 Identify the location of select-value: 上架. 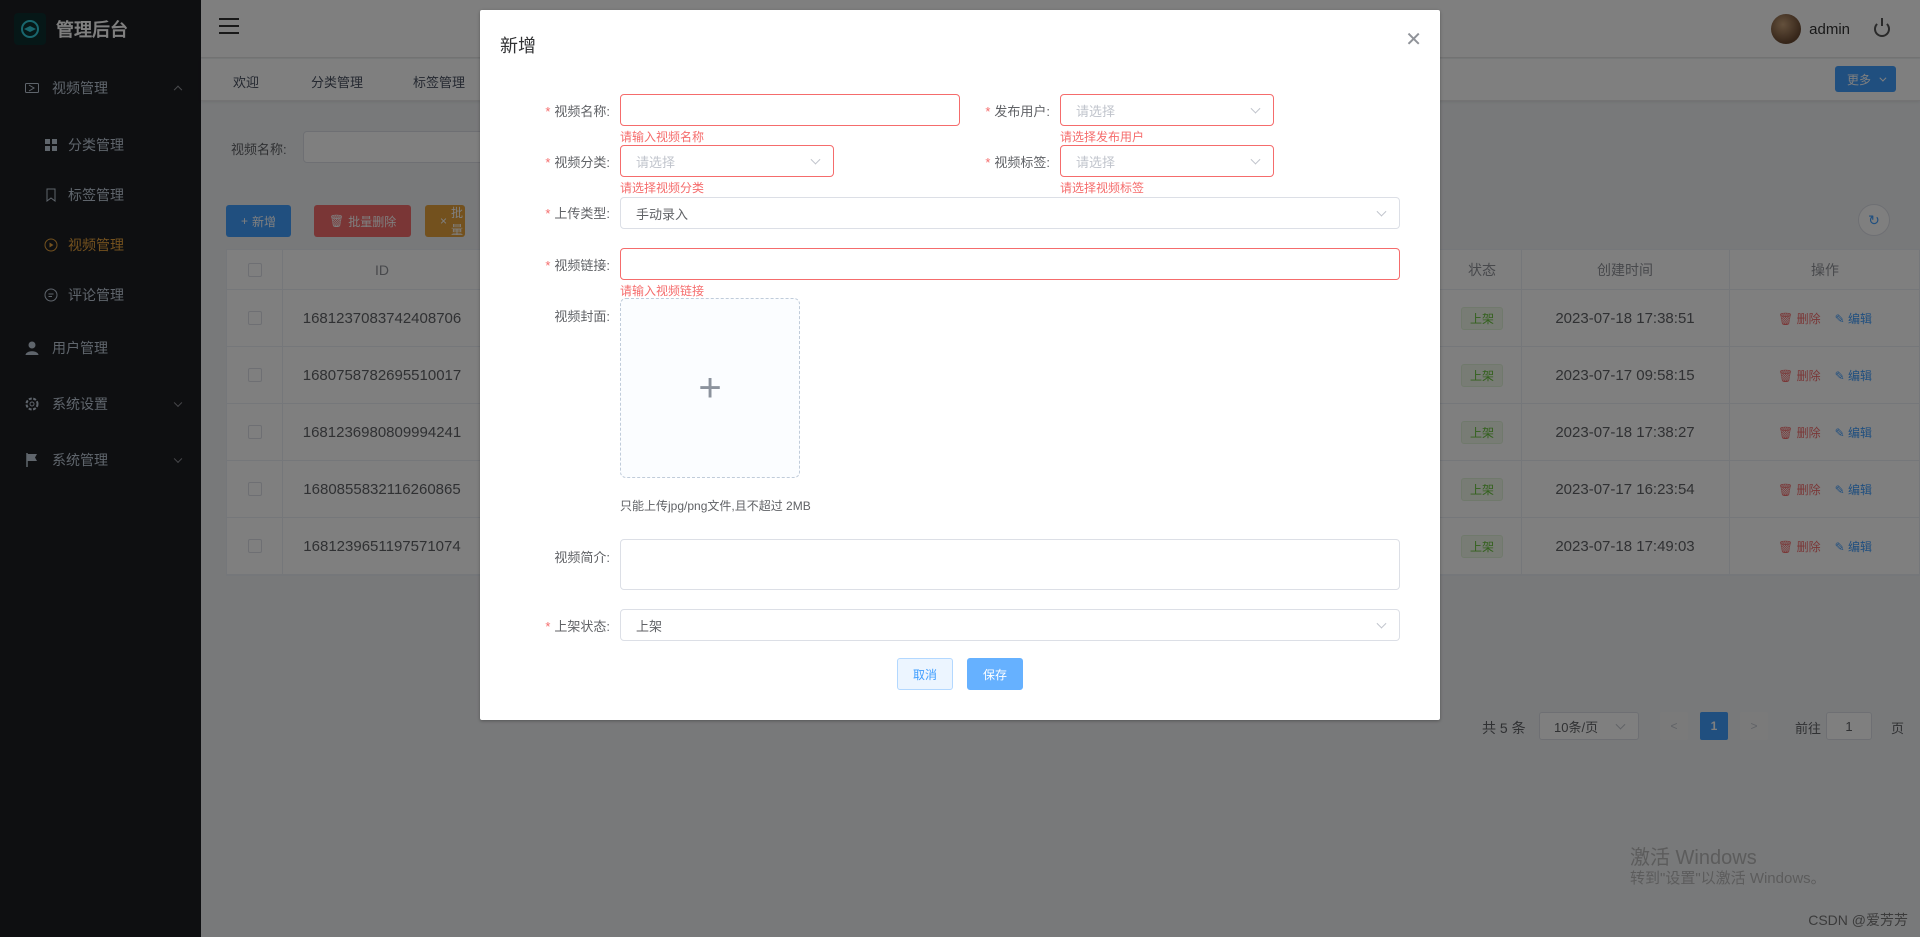
(649, 626).